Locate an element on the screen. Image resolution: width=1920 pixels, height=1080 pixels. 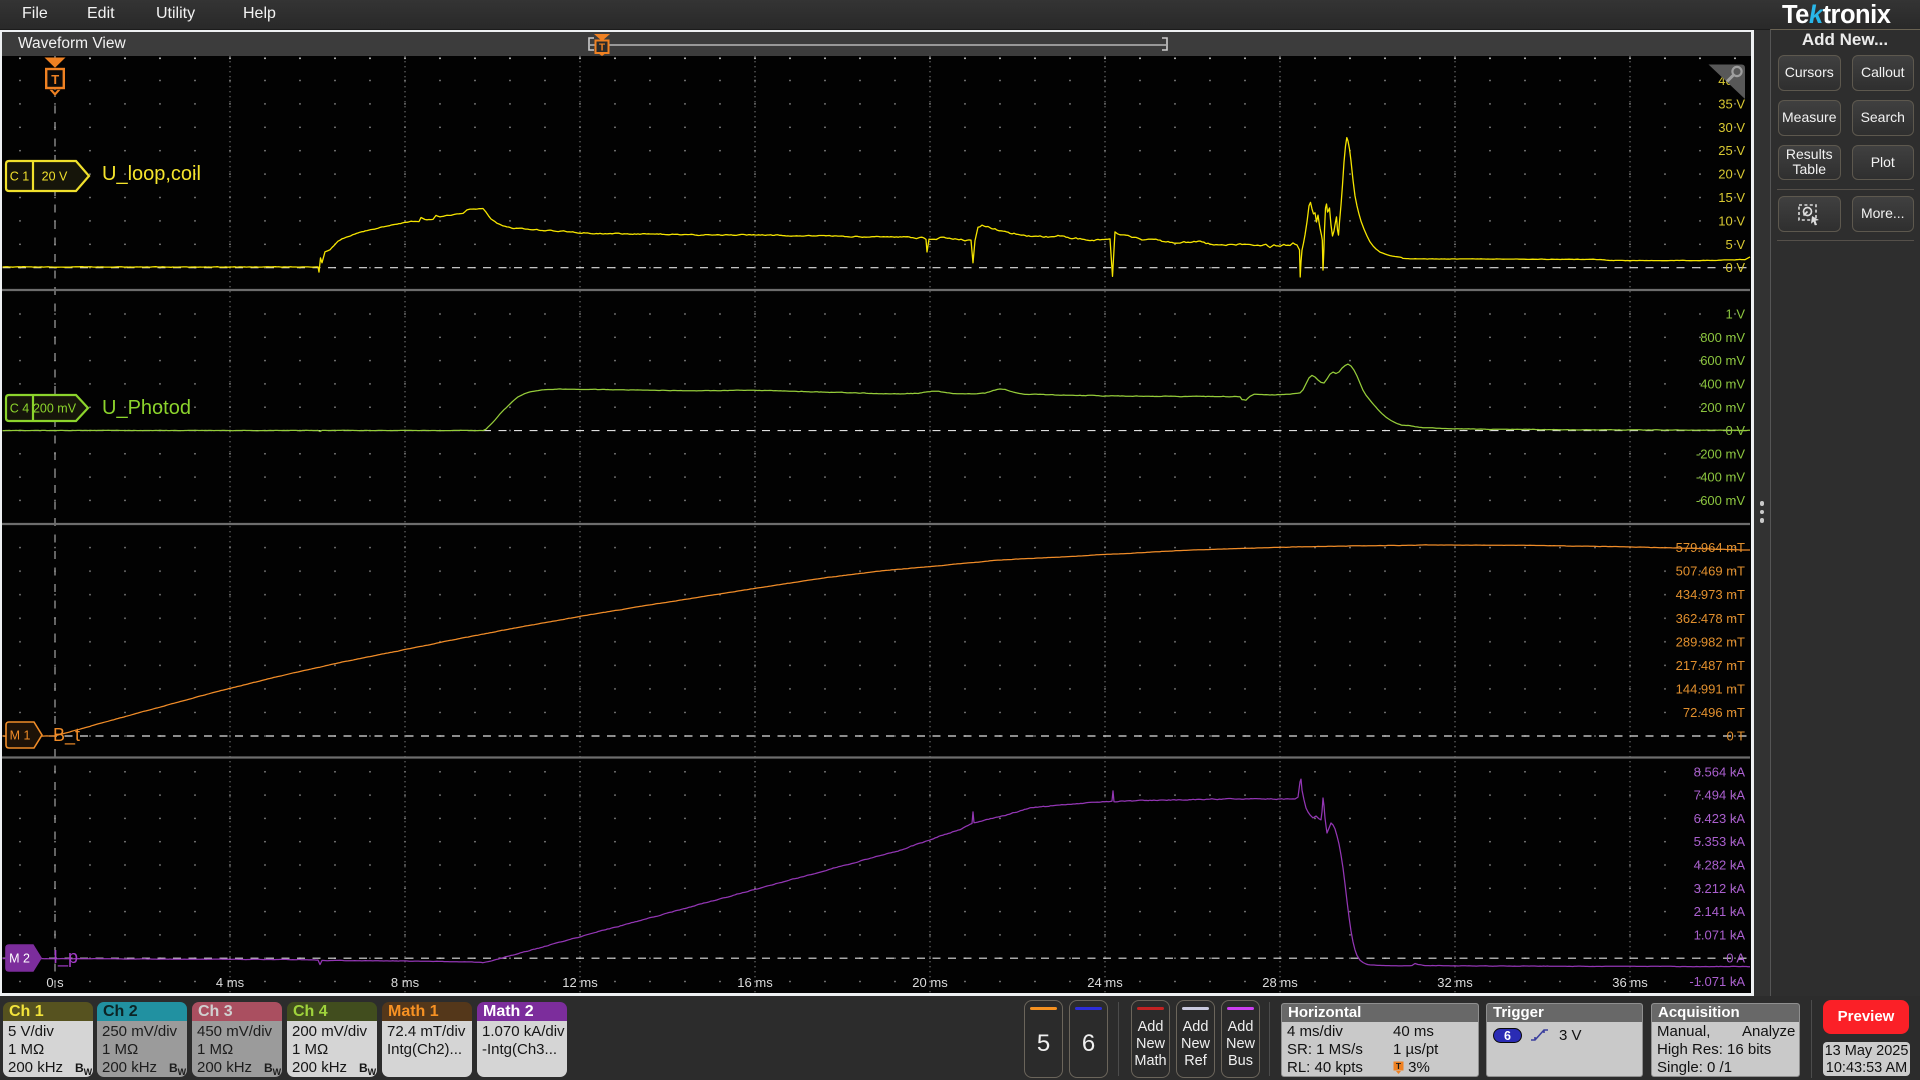
svg-text: -400 mV is located at coordinates (1720, 477).